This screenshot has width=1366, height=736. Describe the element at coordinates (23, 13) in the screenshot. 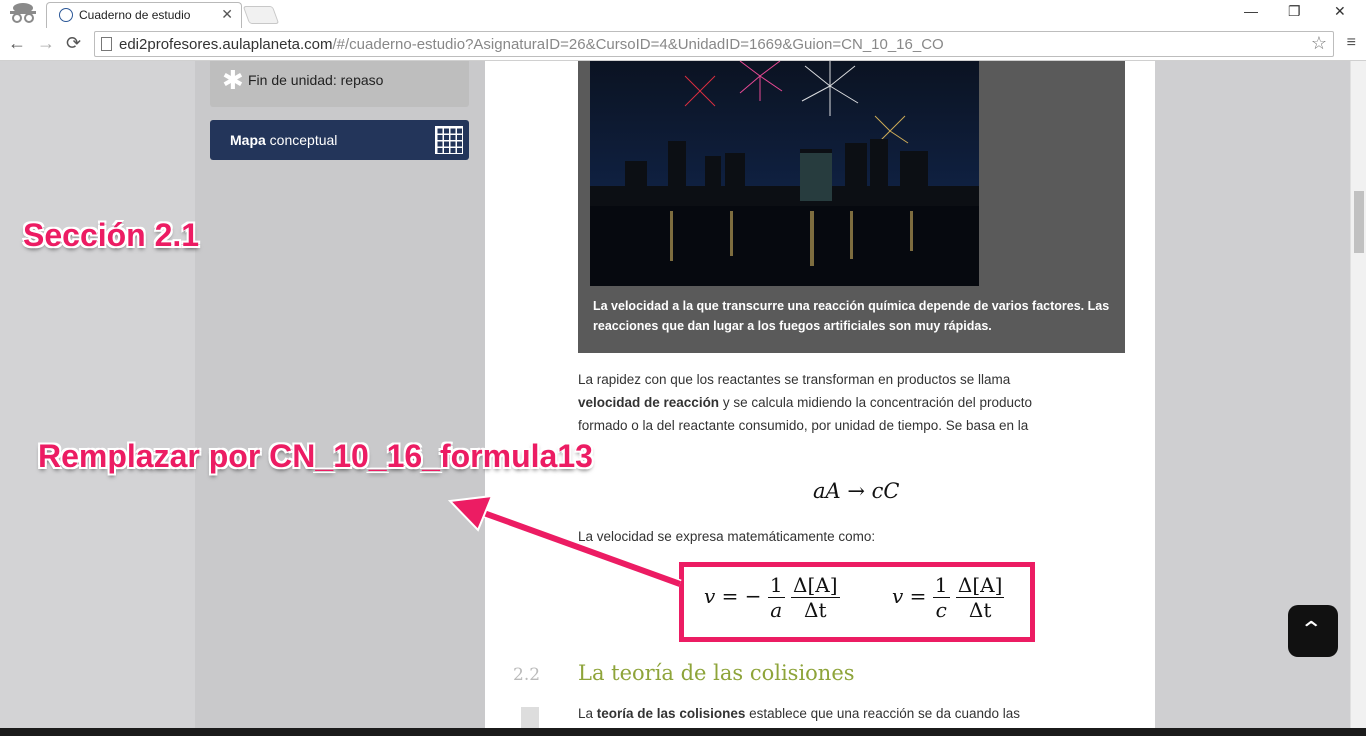

I see `incognito-icon` at that location.